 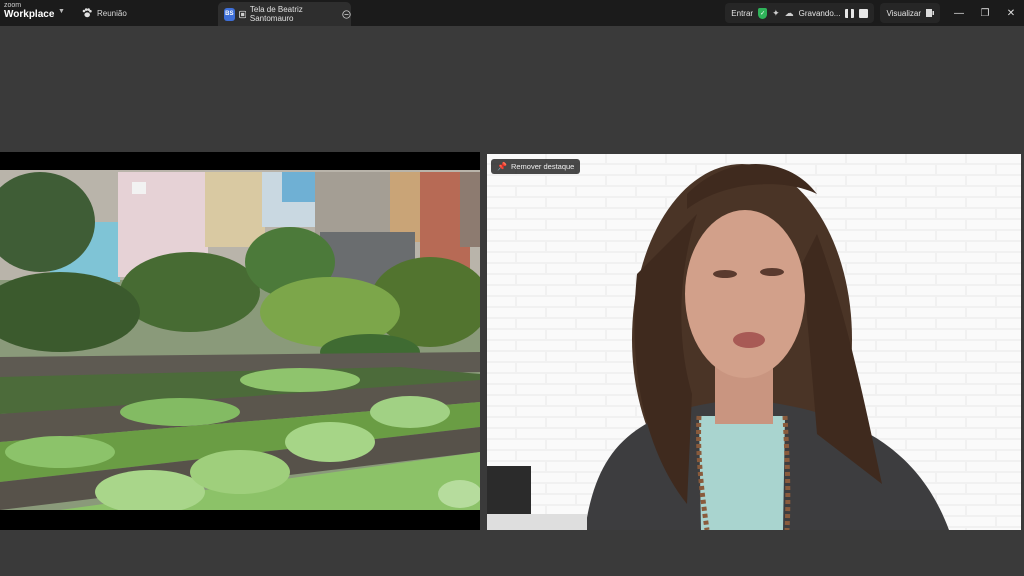 What do you see at coordinates (502, 166) in the screenshot?
I see `unpin-icon: 📌` at bounding box center [502, 166].